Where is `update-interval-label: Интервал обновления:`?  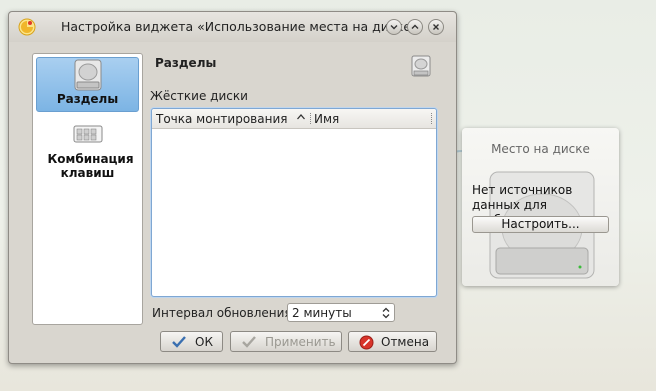 update-interval-label: Интервал обновления: is located at coordinates (224, 313).